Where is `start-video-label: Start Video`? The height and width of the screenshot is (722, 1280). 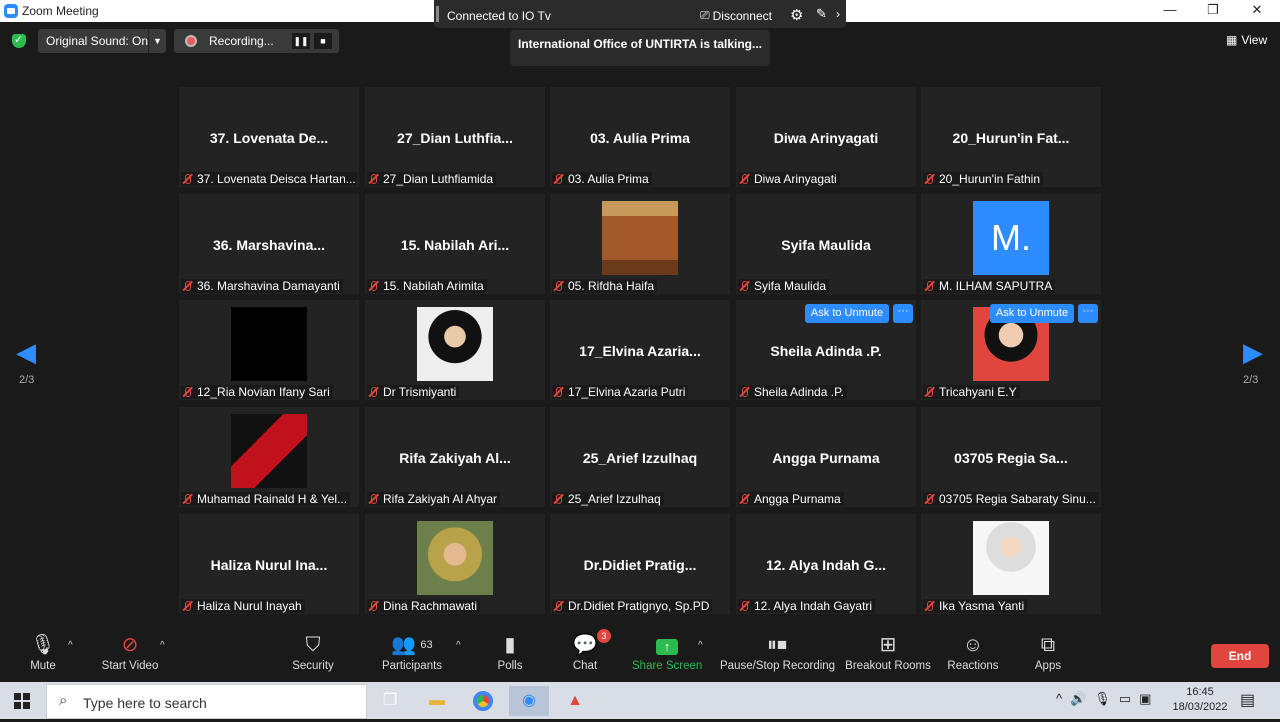 start-video-label: Start Video is located at coordinates (130, 666).